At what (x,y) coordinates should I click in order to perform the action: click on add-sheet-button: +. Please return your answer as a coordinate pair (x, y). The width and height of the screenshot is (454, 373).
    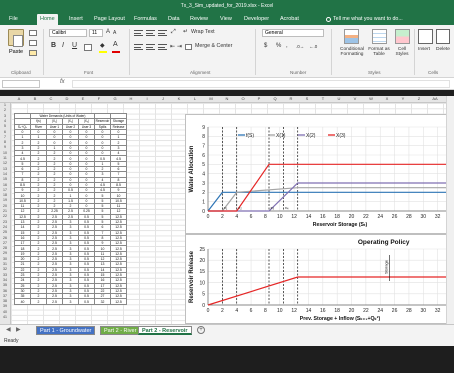
    Looking at the image, I should click on (201, 330).